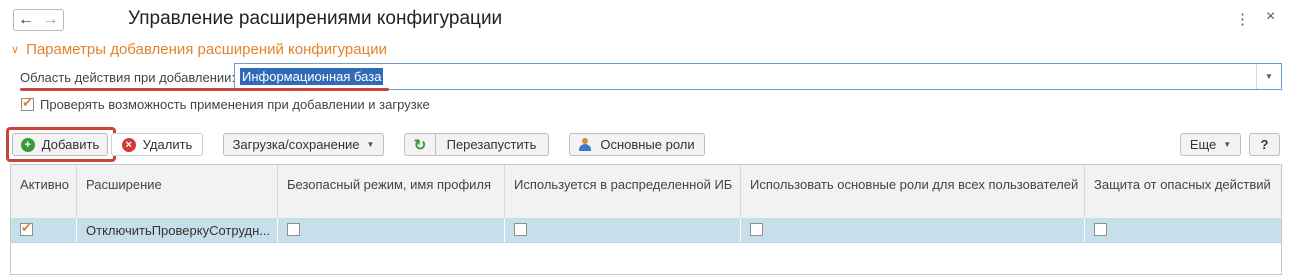 The height and width of the screenshot is (275, 1295). What do you see at coordinates (623, 191) in the screenshot?
I see `column-header-distributed: Используется в распределенной ИБ` at bounding box center [623, 191].